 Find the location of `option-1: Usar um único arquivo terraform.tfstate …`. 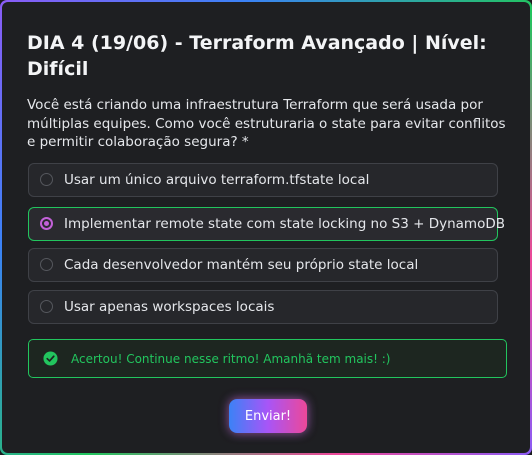

option-1: Usar um único arquivo terraform.tfstate … is located at coordinates (263, 180).